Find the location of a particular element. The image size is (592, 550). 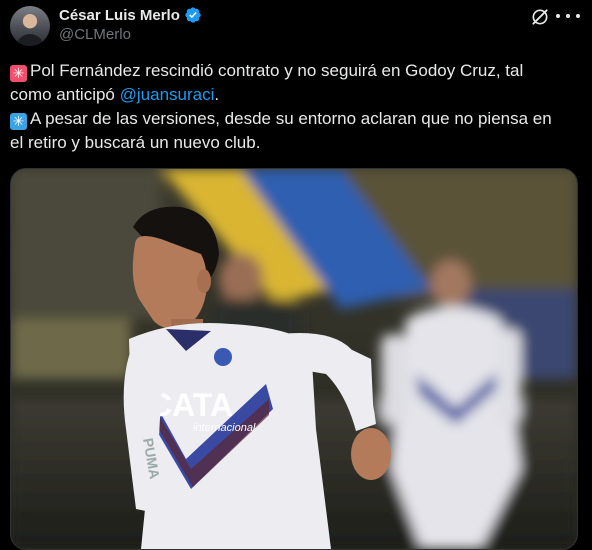

tweet-line-2: como anticipó @juansuraci. is located at coordinates (296, 95).